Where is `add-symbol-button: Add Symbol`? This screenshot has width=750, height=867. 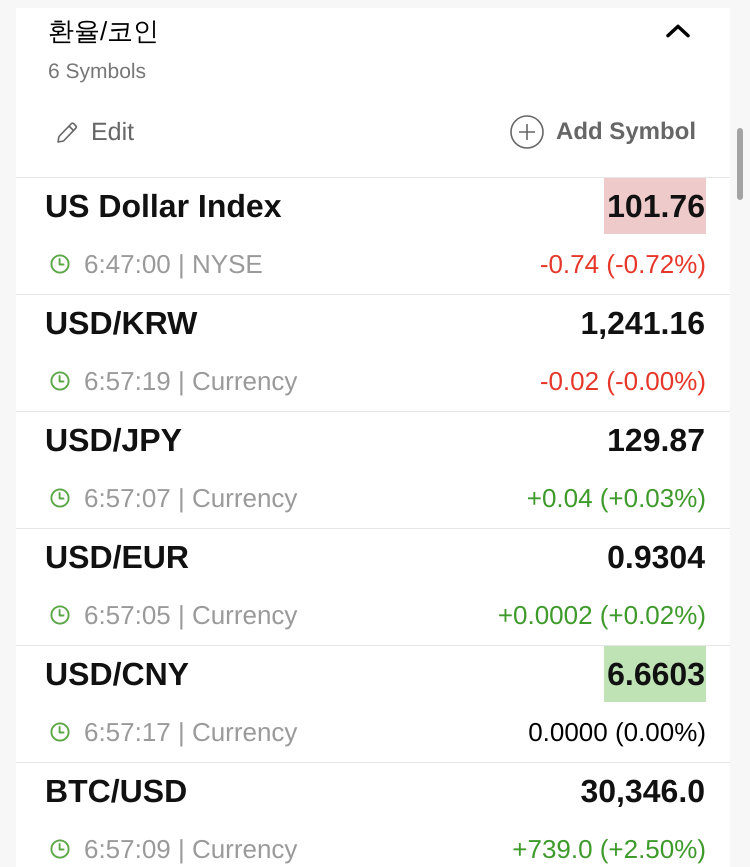 add-symbol-button: Add Symbol is located at coordinates (603, 132).